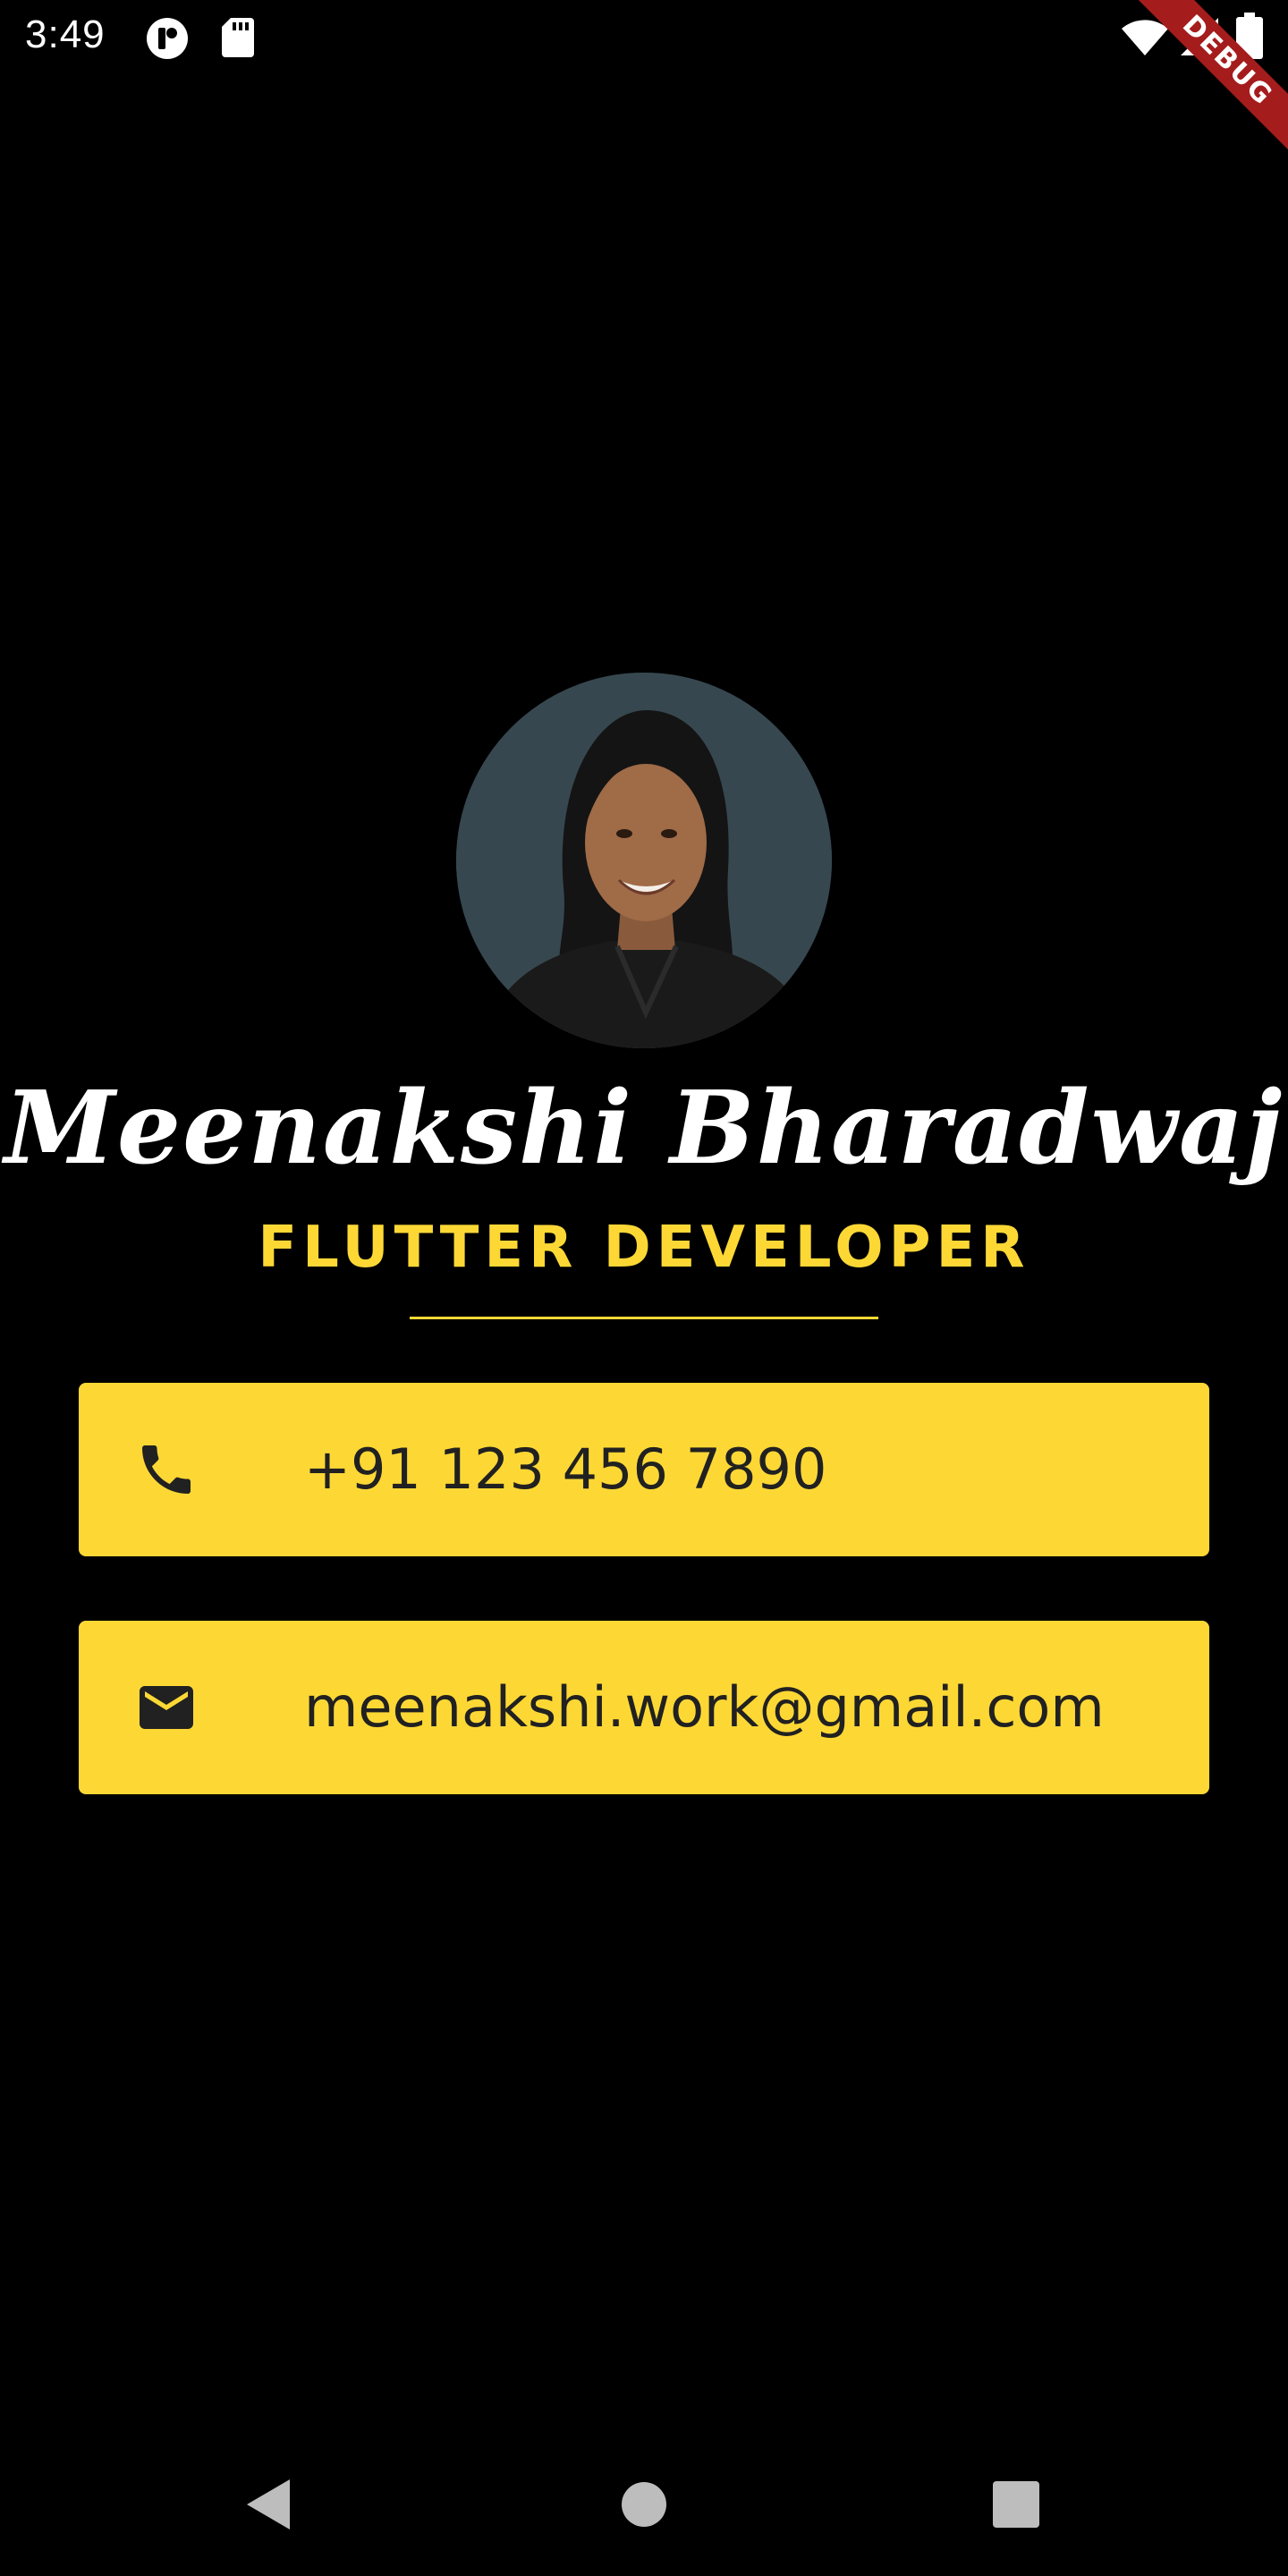 Image resolution: width=1288 pixels, height=2576 pixels. Describe the element at coordinates (1249, 36) in the screenshot. I see `battery-icon` at that location.